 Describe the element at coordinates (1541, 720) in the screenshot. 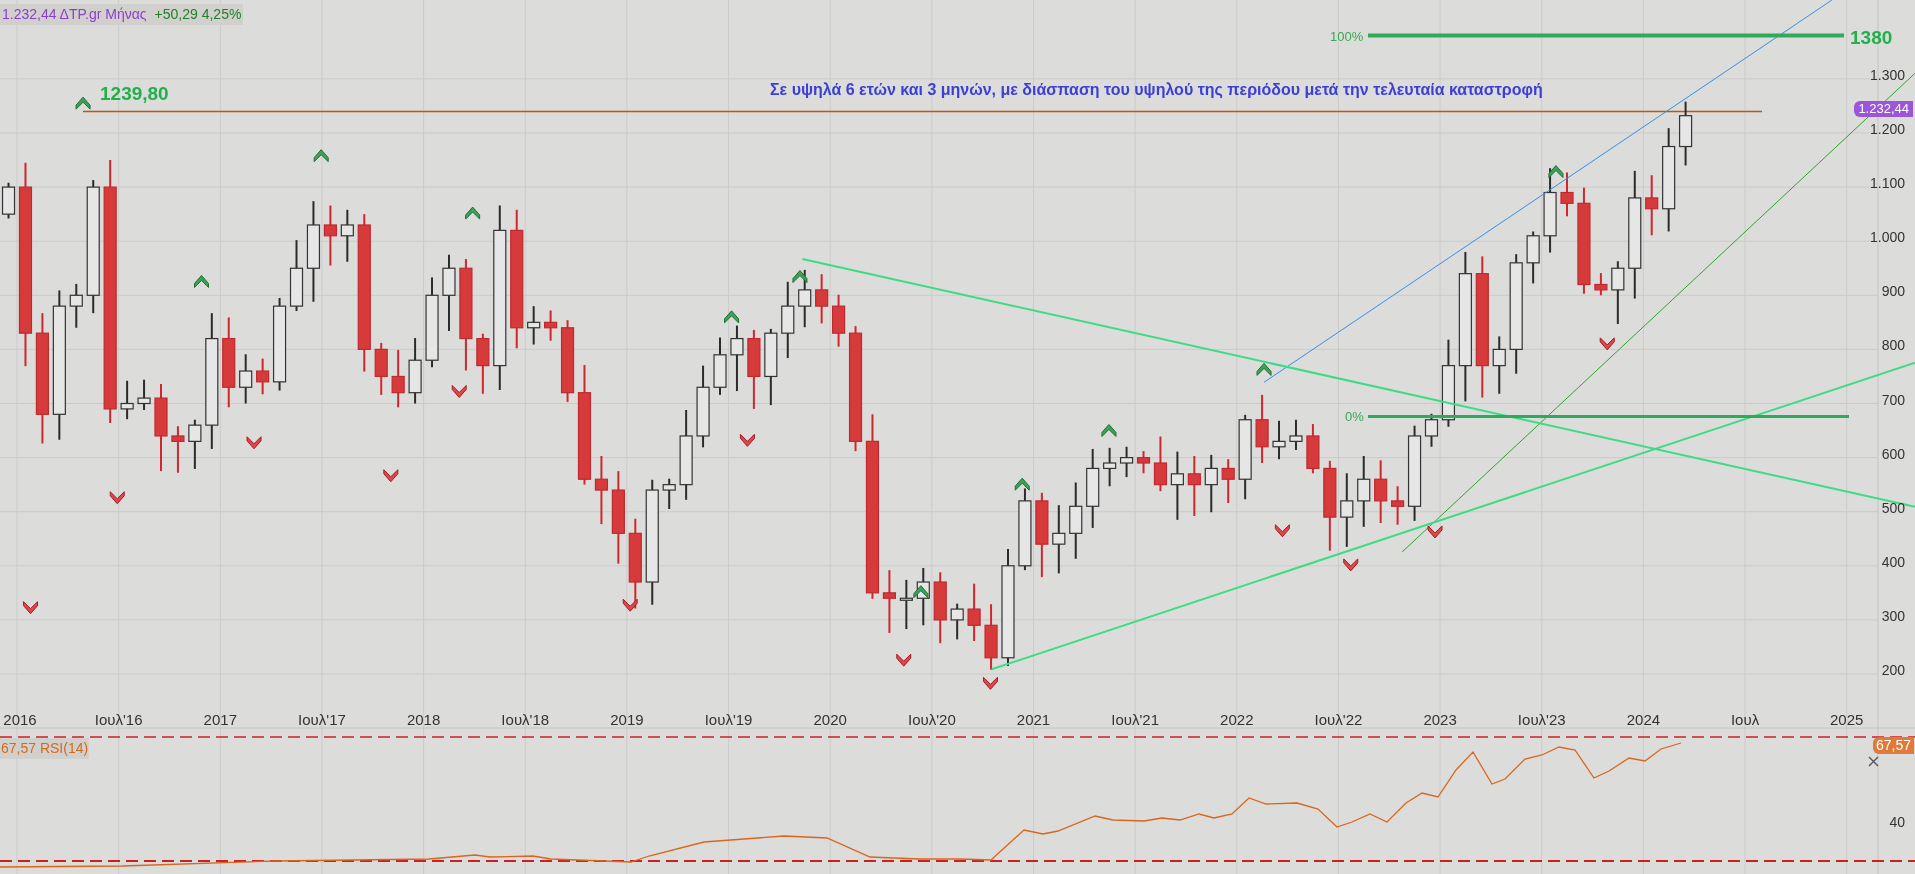

I see `time-axis-label: Ιουλ'23` at that location.